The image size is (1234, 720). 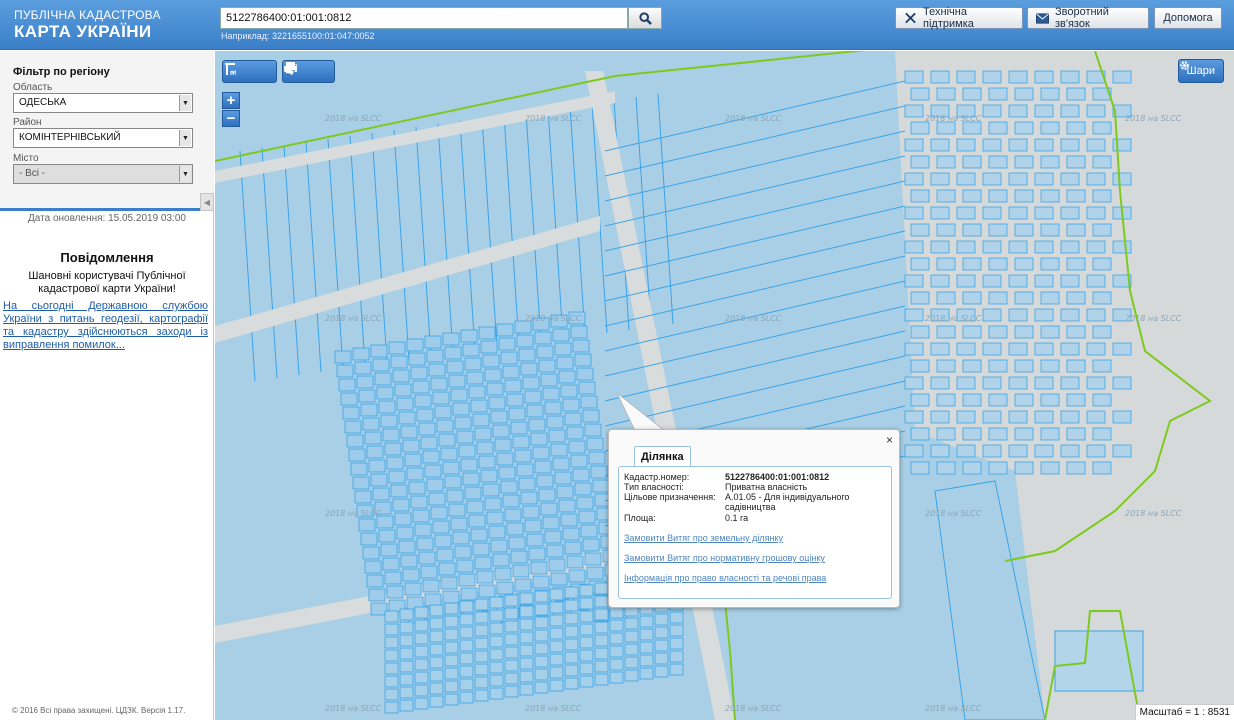 I want to click on region-select: ОДЕСЬКА ▼, so click(x=103, y=103).